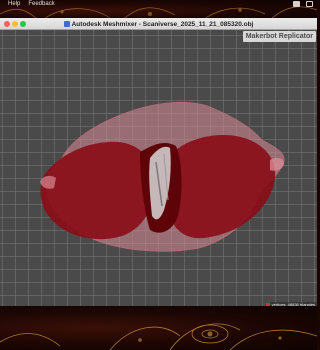 This screenshot has height=350, width=320. Describe the element at coordinates (97, 190) in the screenshot. I see `model-left-lobe` at that location.